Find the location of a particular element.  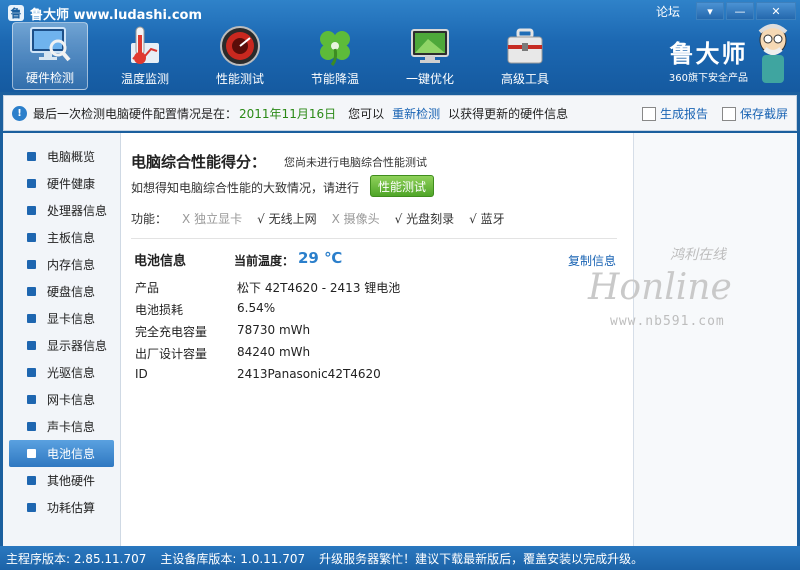

sidebar-item-label: 声卡信息 is located at coordinates (71, 427).